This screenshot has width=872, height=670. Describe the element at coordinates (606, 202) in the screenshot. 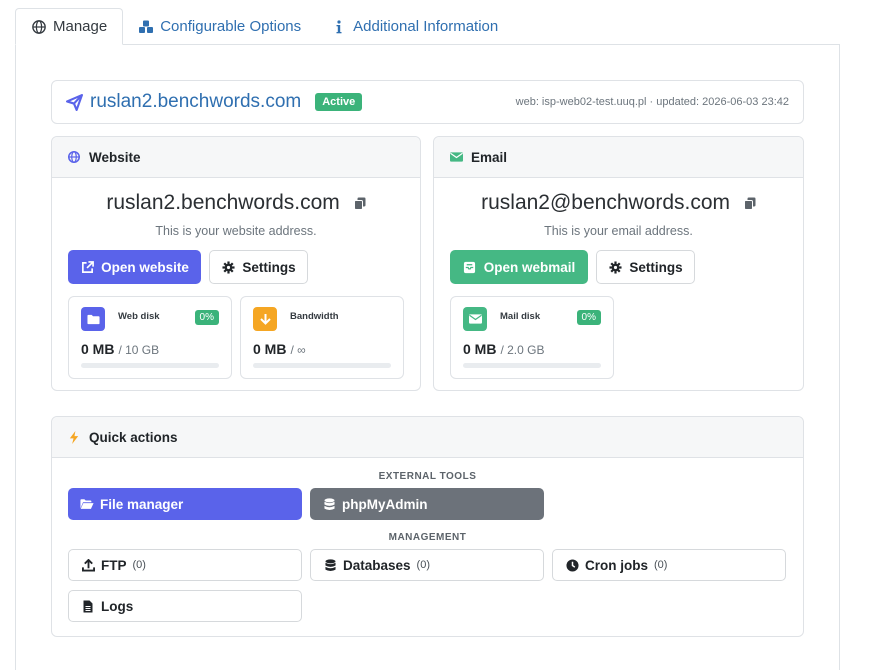

I see `email-address: ruslan2@benchwords.com` at that location.